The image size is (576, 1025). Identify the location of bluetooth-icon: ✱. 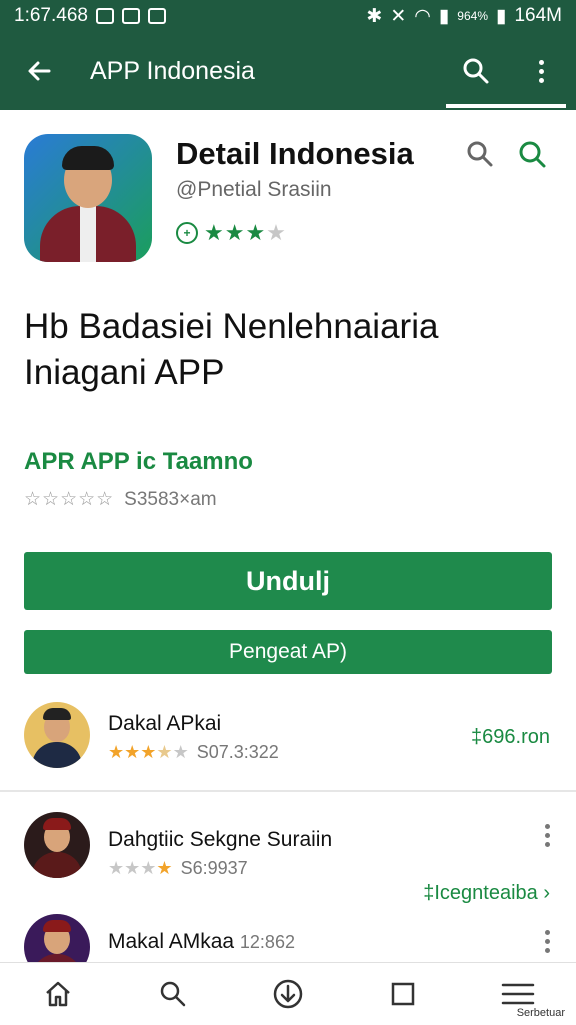
(374, 16).